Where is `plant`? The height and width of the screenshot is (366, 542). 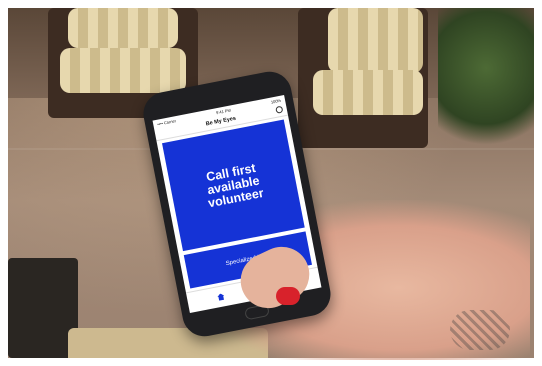
plant is located at coordinates (486, 83).